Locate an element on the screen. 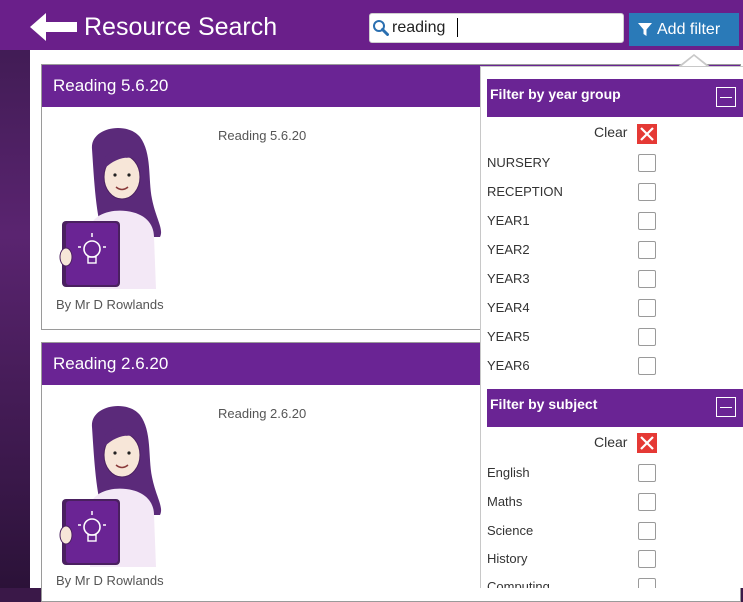  search-input is located at coordinates (504, 28).